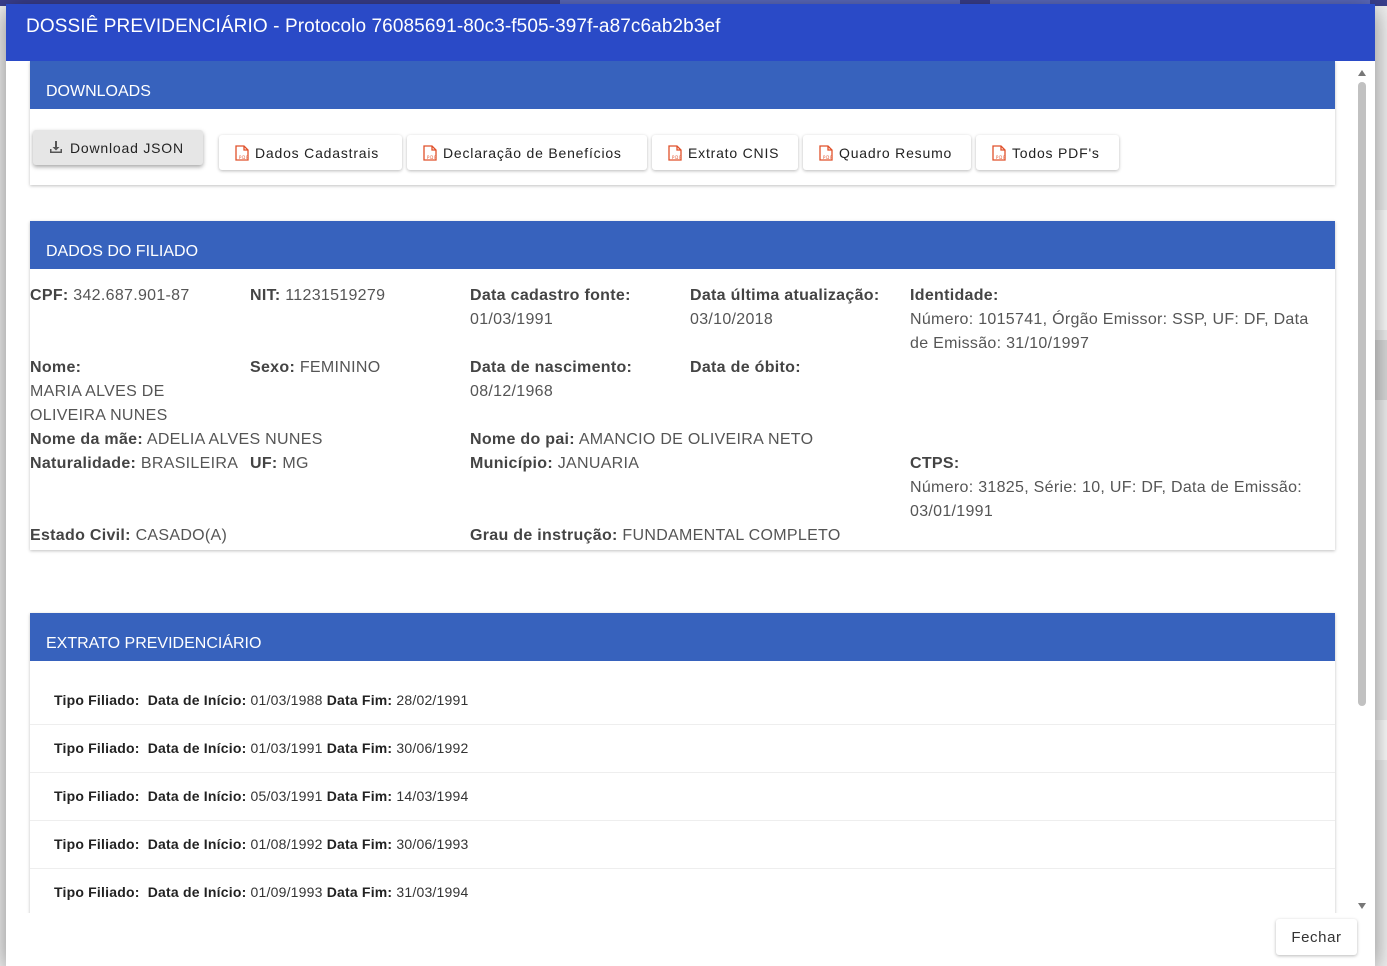 Image resolution: width=1387 pixels, height=966 pixels. I want to click on sexo-field: Sexo: FEMININO, so click(315, 367).